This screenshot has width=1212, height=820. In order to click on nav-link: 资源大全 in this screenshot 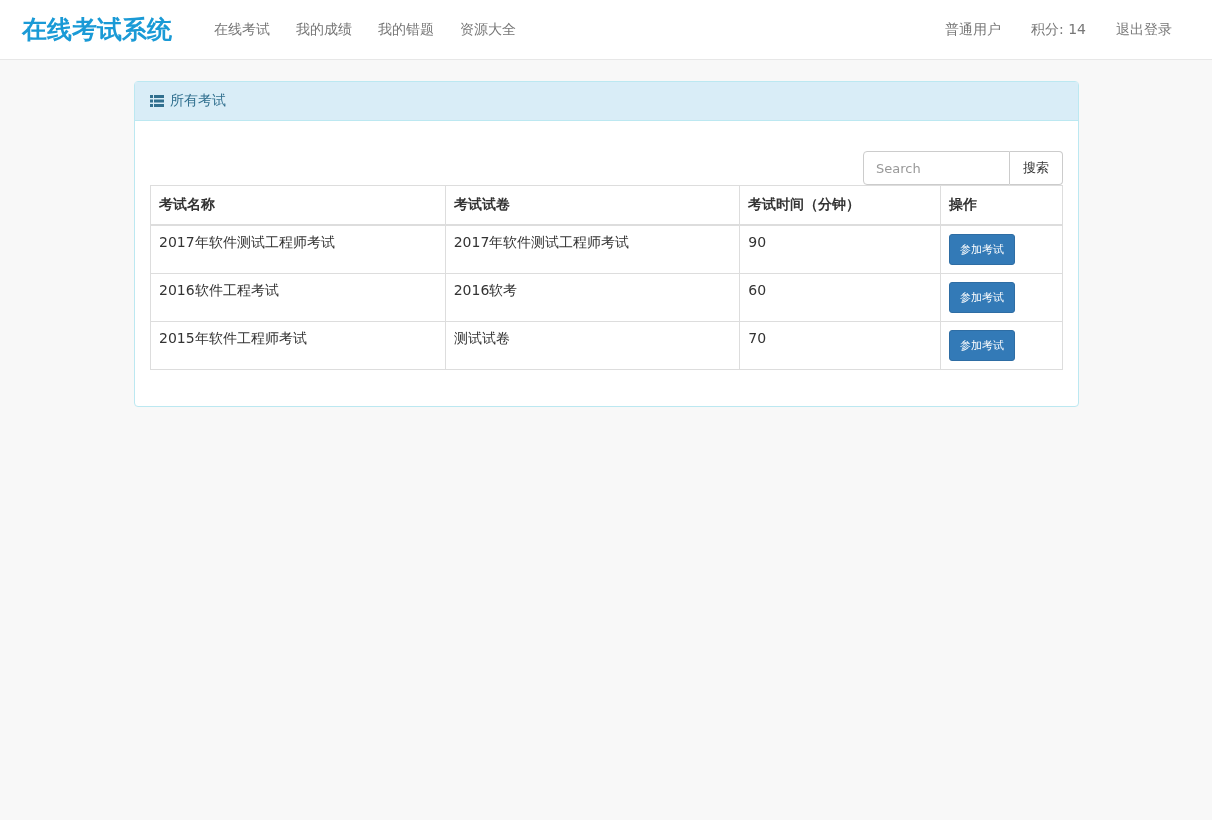, I will do `click(488, 29)`.